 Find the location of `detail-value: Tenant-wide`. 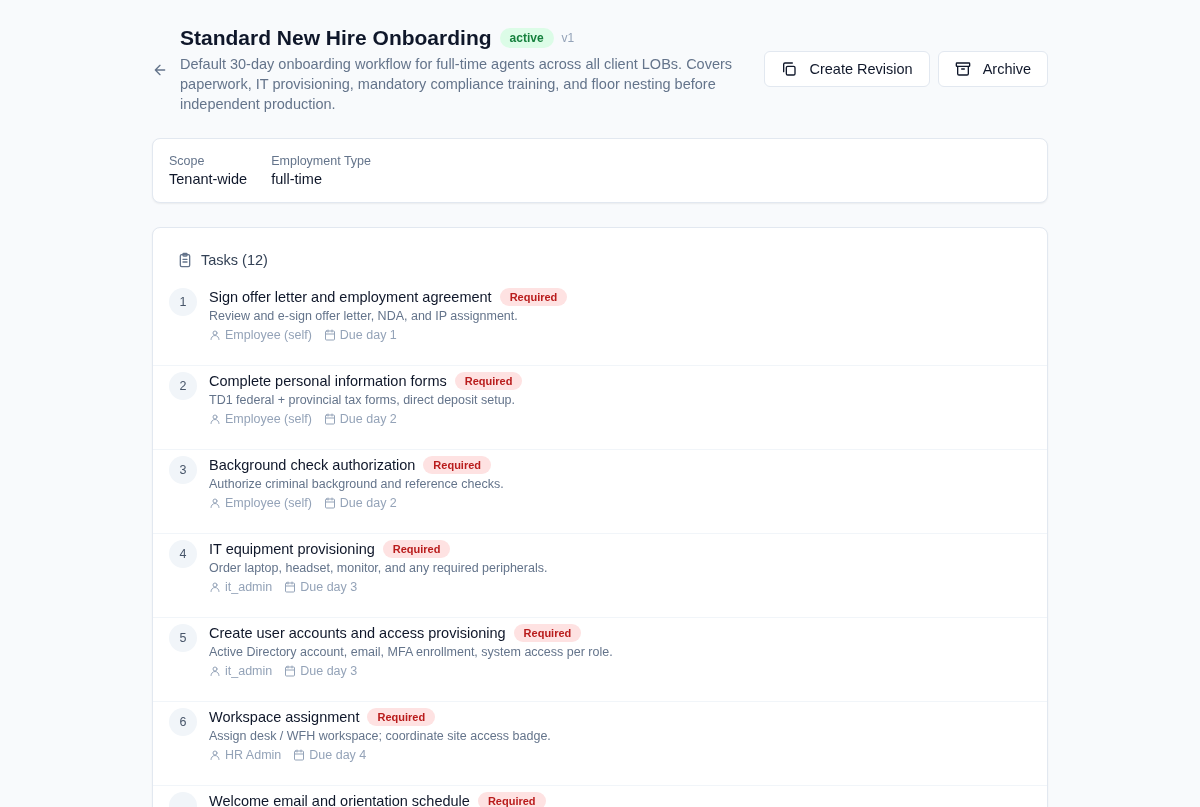

detail-value: Tenant-wide is located at coordinates (208, 179).